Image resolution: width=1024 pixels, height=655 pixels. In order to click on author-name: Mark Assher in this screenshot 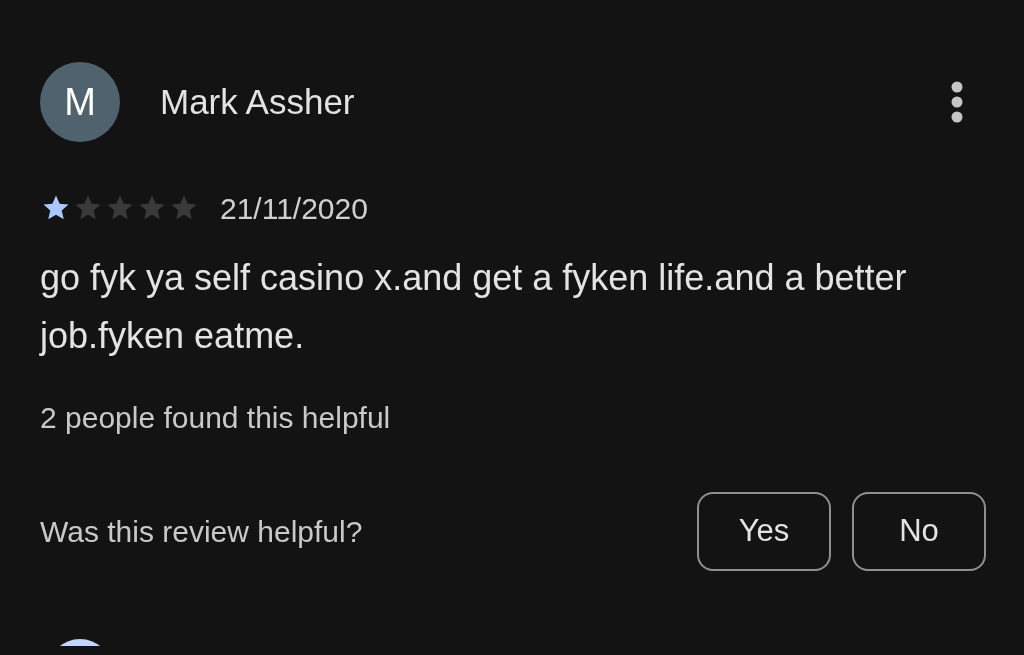, I will do `click(257, 101)`.